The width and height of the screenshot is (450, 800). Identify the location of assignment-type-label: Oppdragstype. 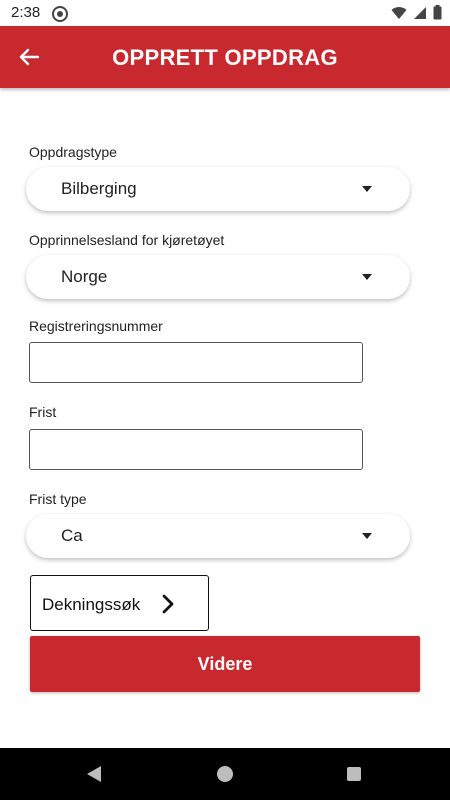
(73, 152).